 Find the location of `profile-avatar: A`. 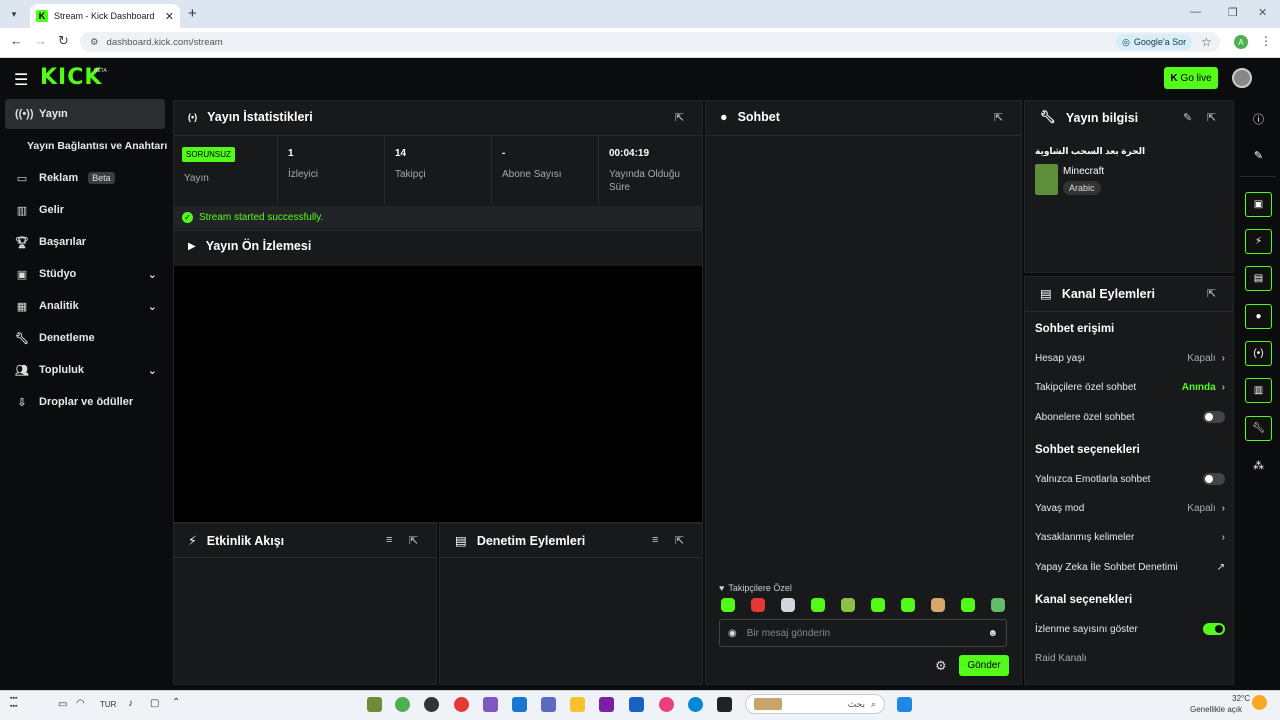

profile-avatar: A is located at coordinates (1241, 42).